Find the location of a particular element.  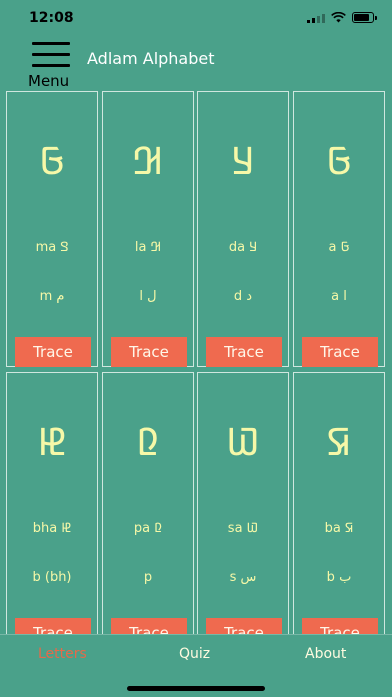

letter-card: 𞤀 ma 𞤃 m م Trace is located at coordinates (52, 229).